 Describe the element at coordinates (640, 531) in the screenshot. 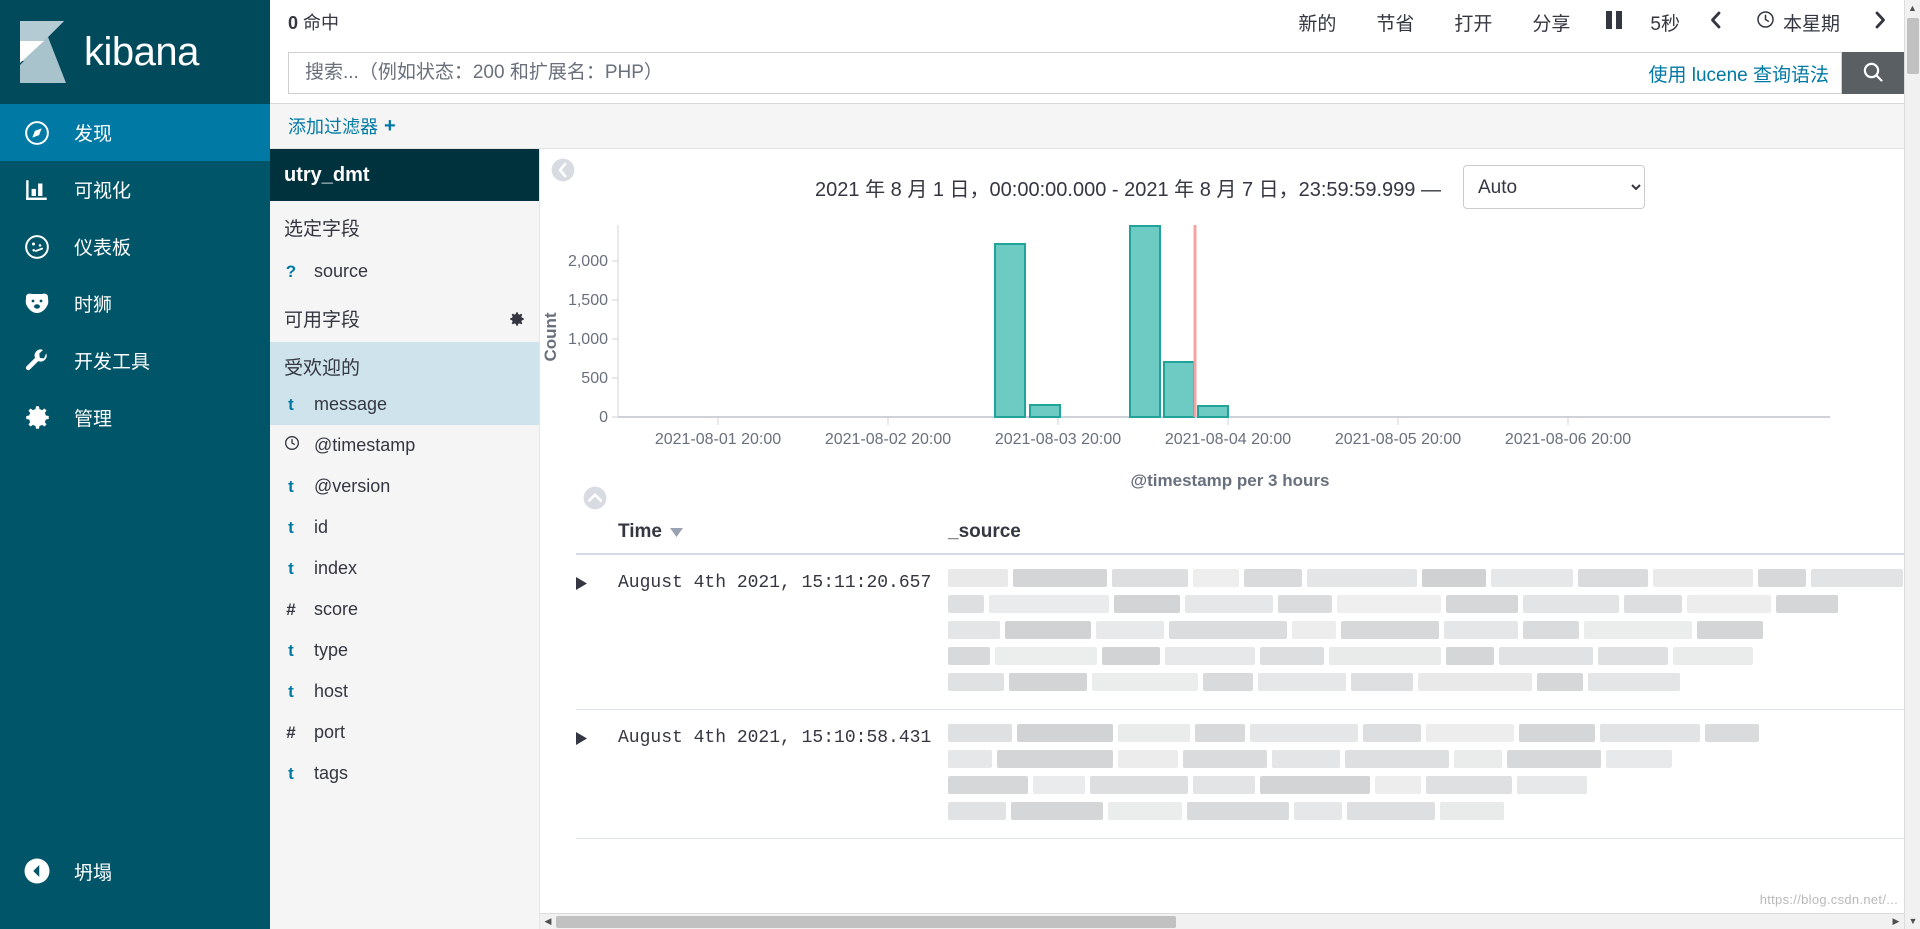

I see `time-column-label: Time` at that location.